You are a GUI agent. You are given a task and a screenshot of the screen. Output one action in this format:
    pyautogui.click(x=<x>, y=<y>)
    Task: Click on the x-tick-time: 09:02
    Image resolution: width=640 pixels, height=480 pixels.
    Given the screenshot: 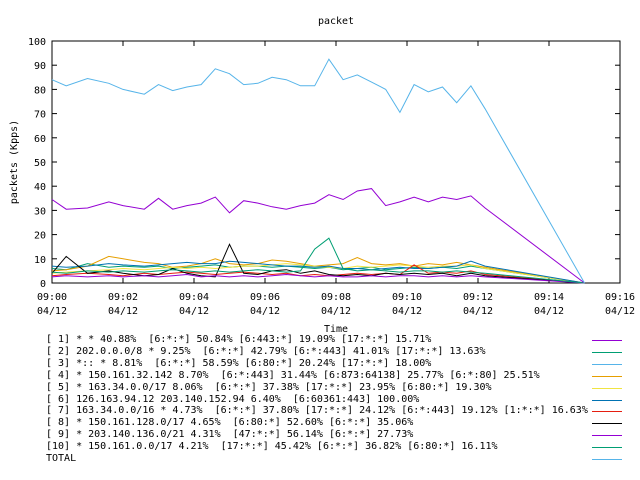 What is the action you would take?
    pyautogui.click(x=123, y=297)
    